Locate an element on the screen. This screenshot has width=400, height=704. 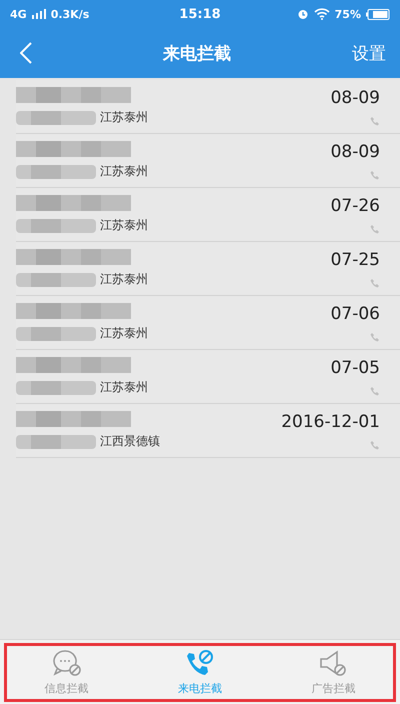
phone-blocked-icon is located at coordinates (199, 662).